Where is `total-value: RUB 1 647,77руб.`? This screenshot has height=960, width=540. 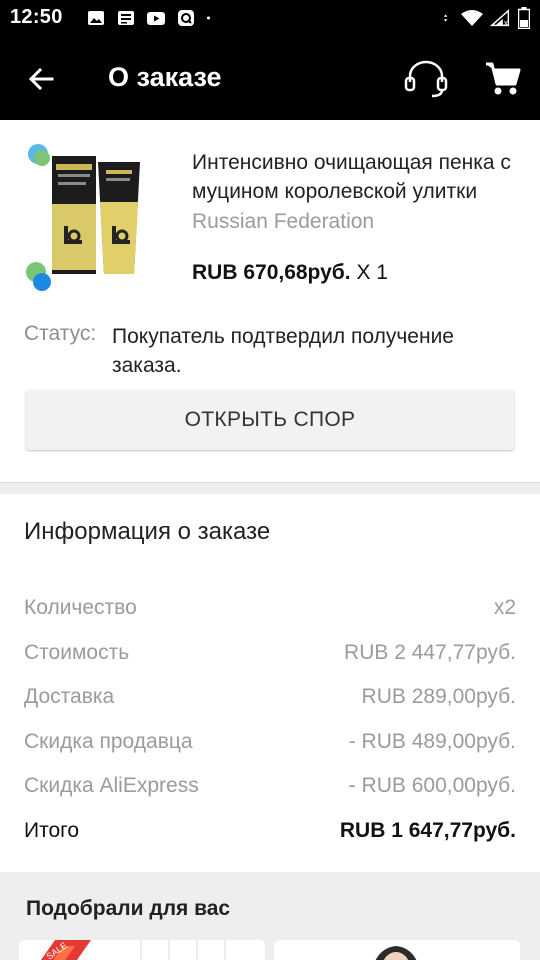 total-value: RUB 1 647,77руб. is located at coordinates (427, 830).